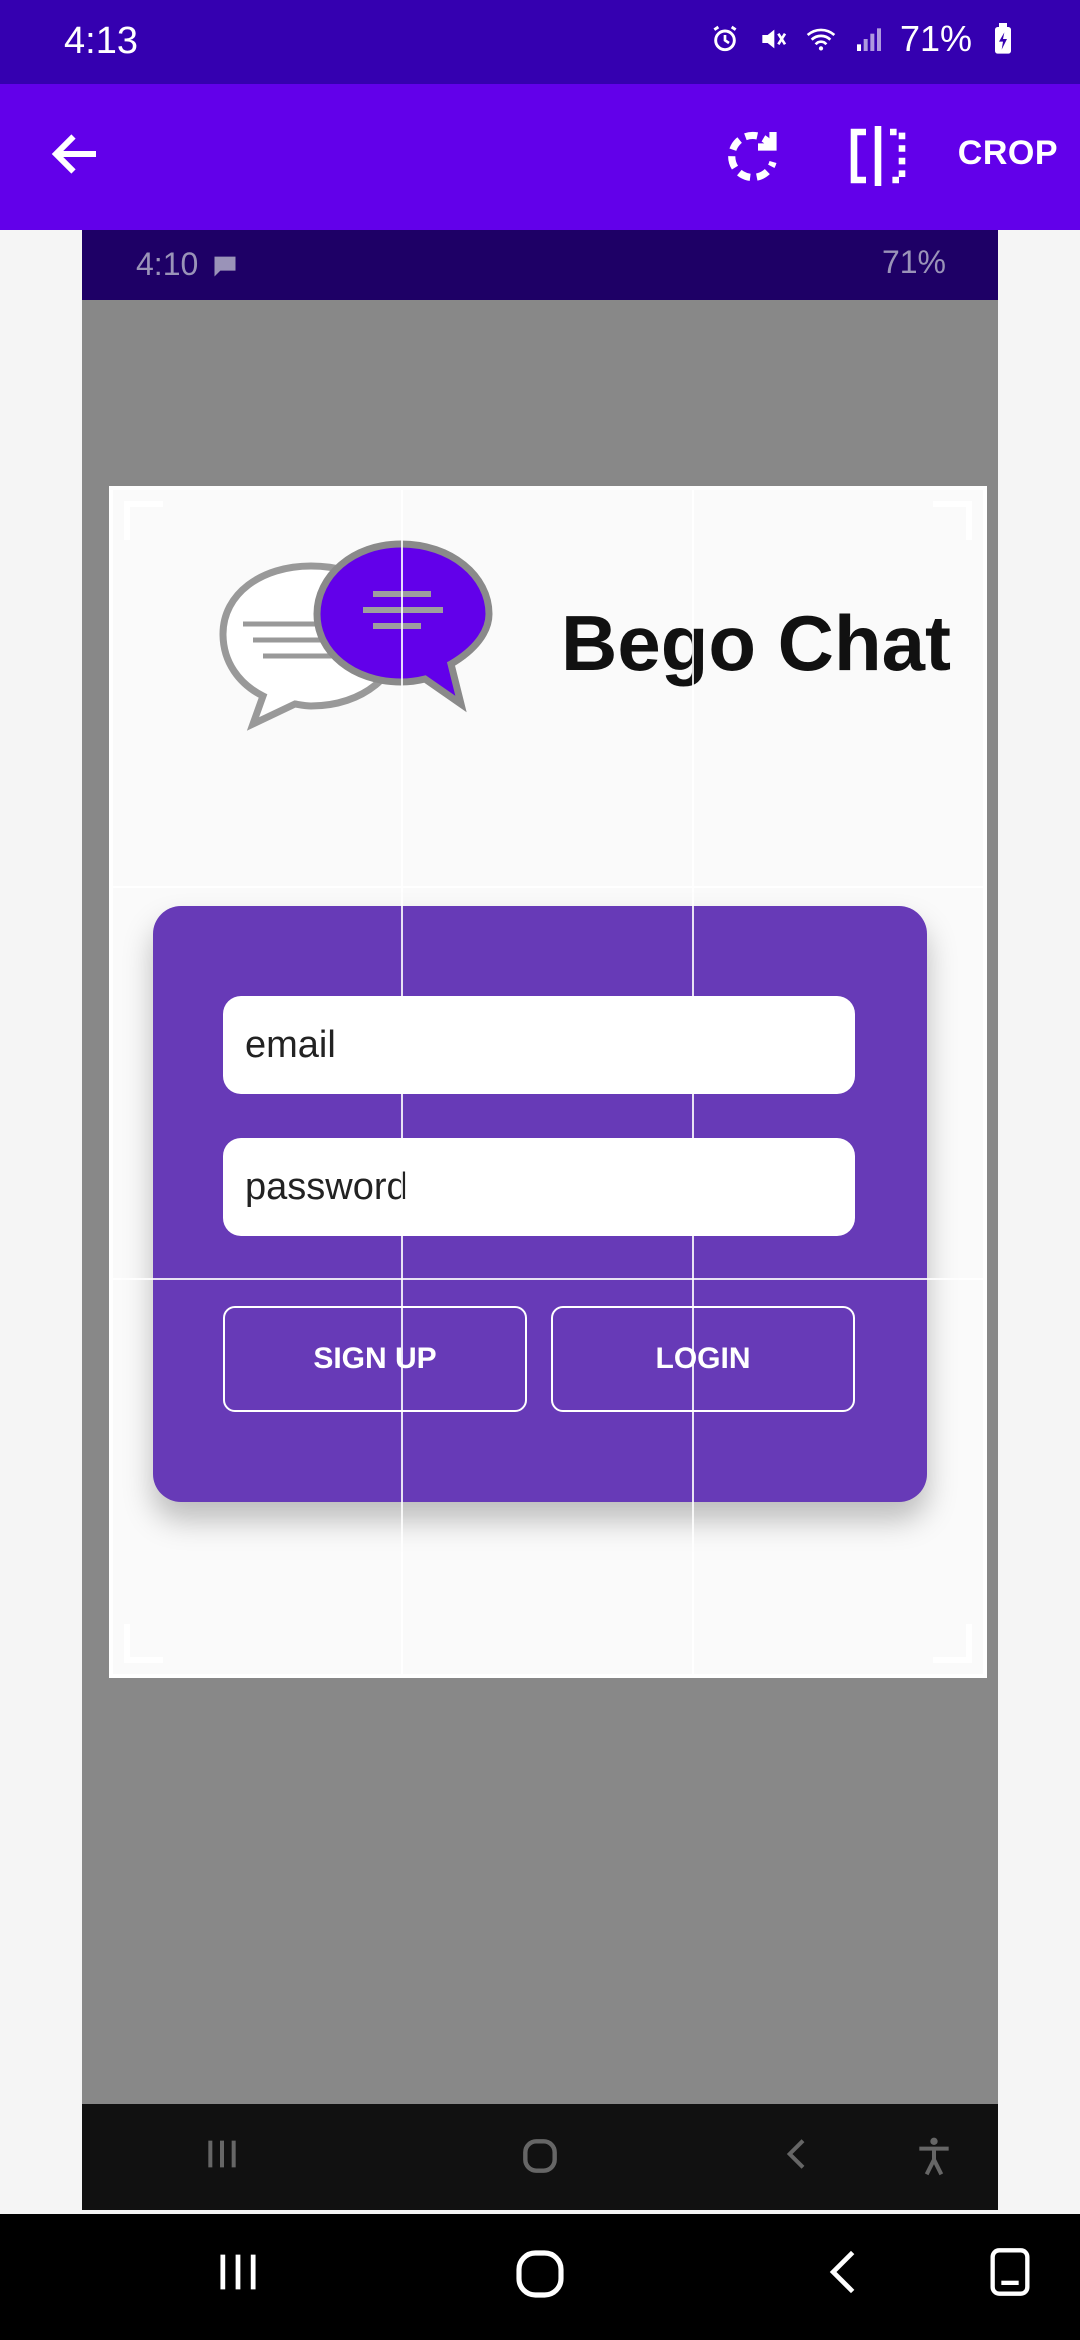  What do you see at coordinates (76, 154) in the screenshot?
I see `back-arrow-icon` at bounding box center [76, 154].